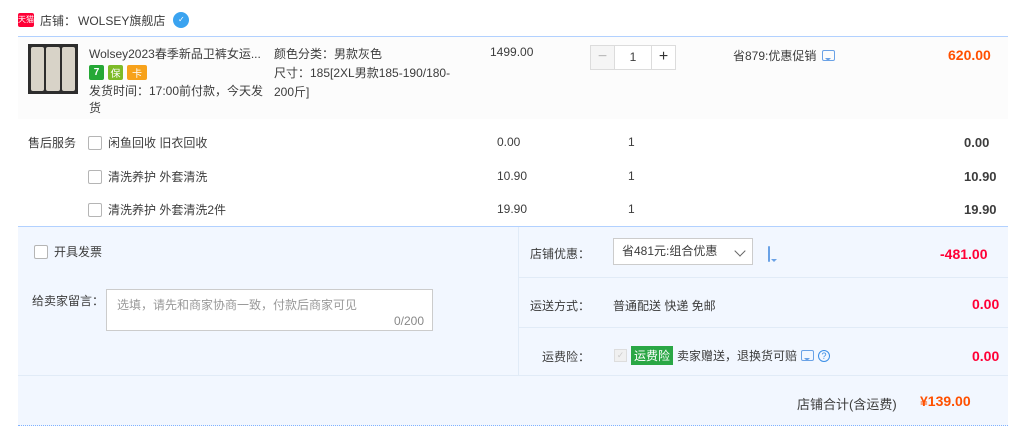  Describe the element at coordinates (96, 72) in the screenshot. I see `seven-day-return-icon: 7` at that location.